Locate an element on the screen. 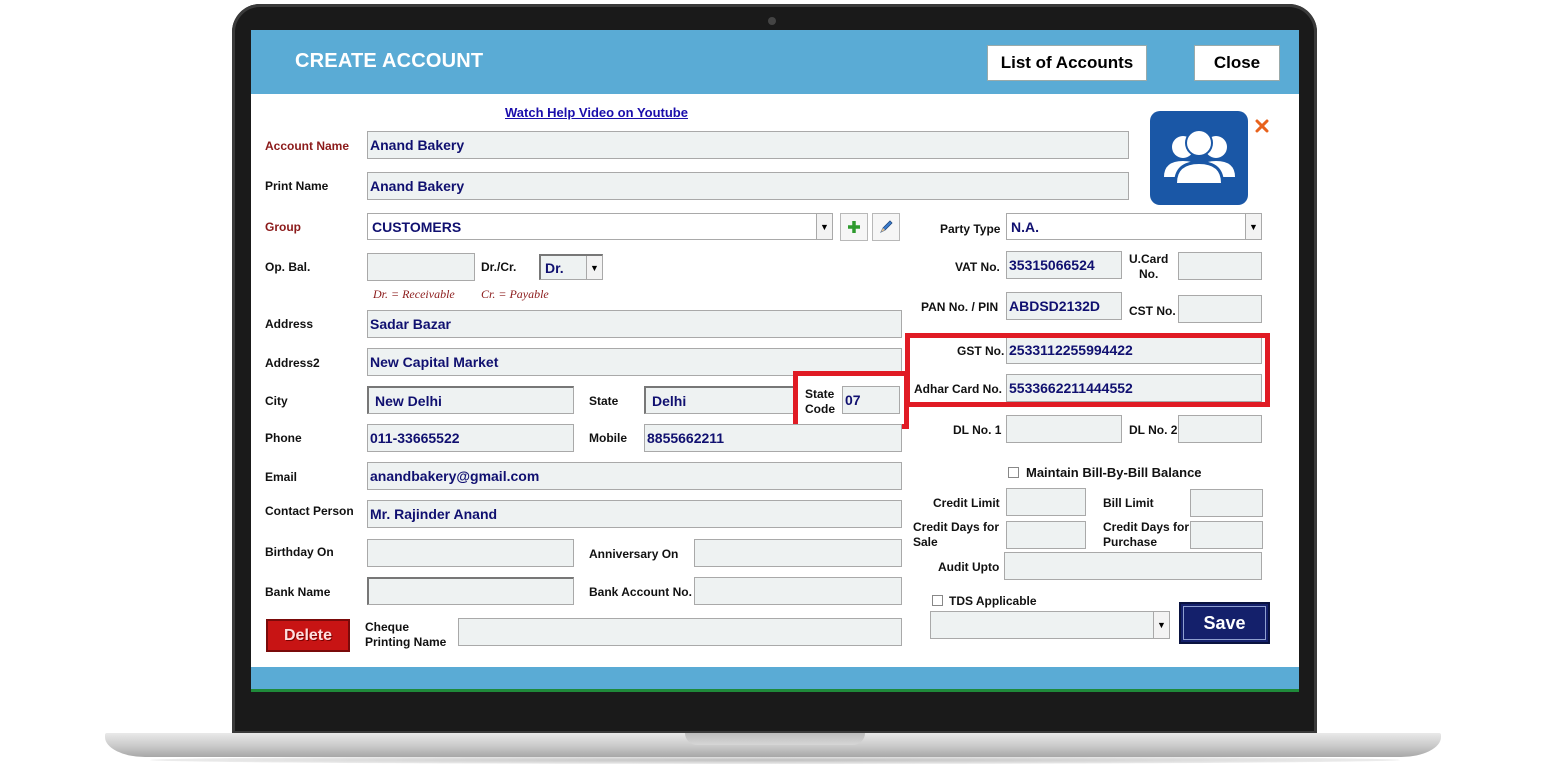  address-input: Sadar Bazar is located at coordinates (634, 324).